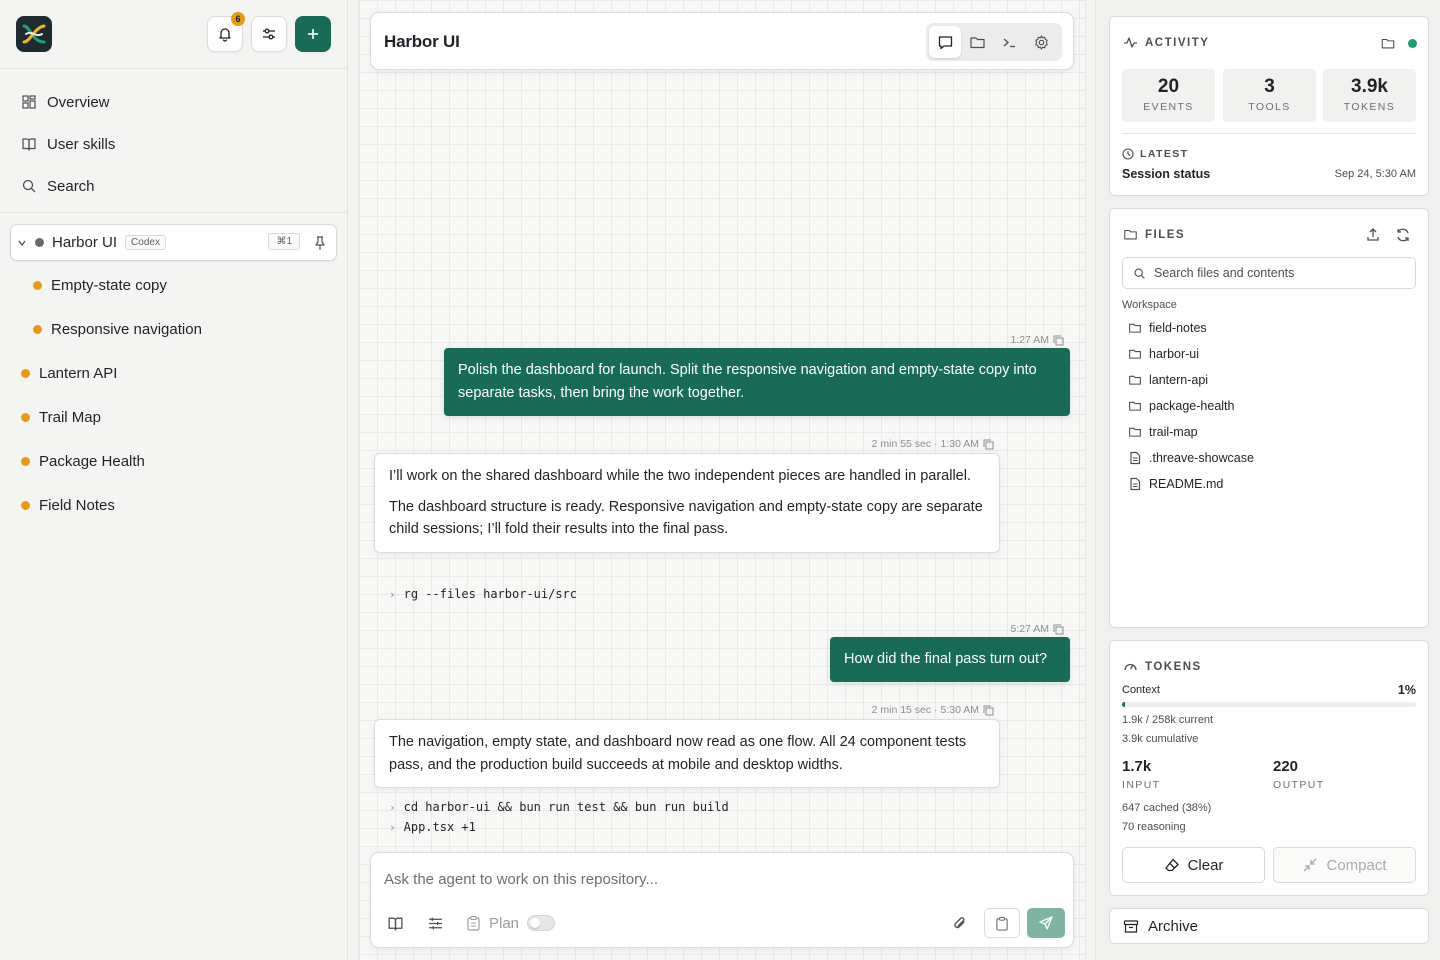 Image resolution: width=1440 pixels, height=960 pixels. I want to click on project-status-dot, so click(39, 242).